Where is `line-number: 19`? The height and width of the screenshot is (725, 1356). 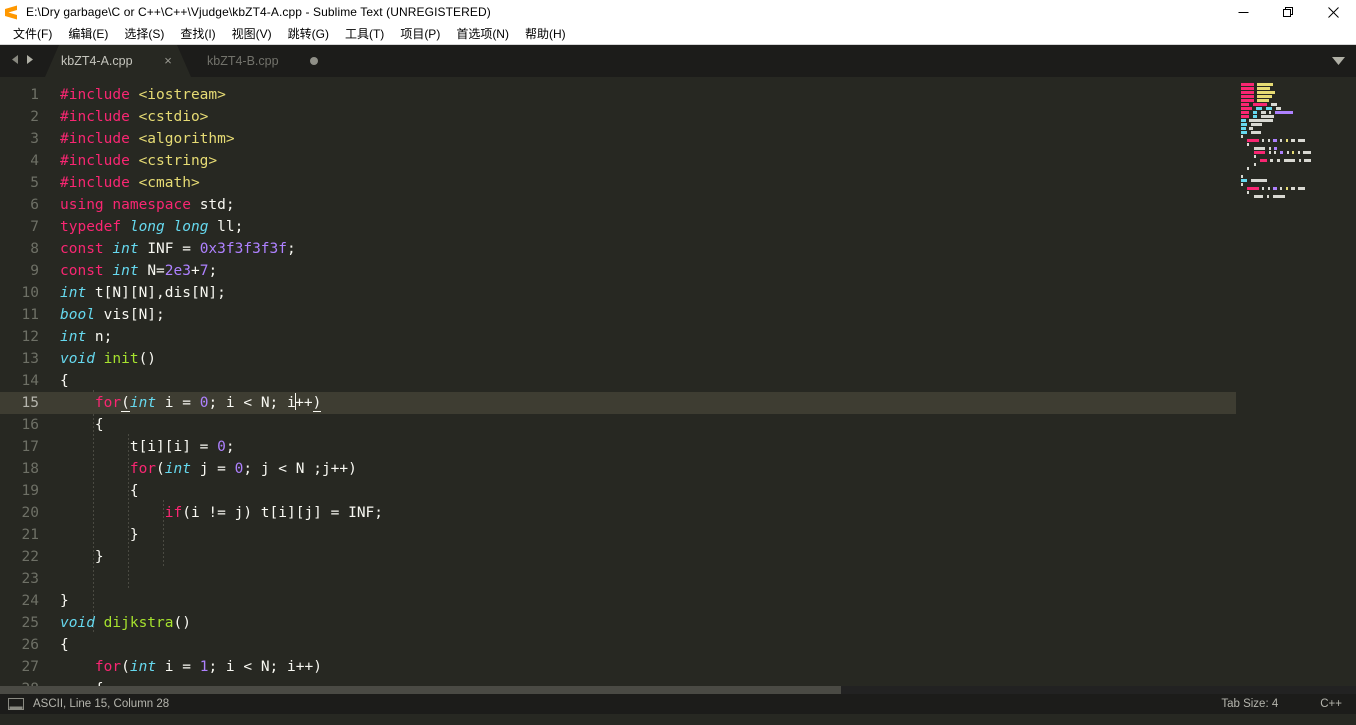 line-number: 19 is located at coordinates (30, 491).